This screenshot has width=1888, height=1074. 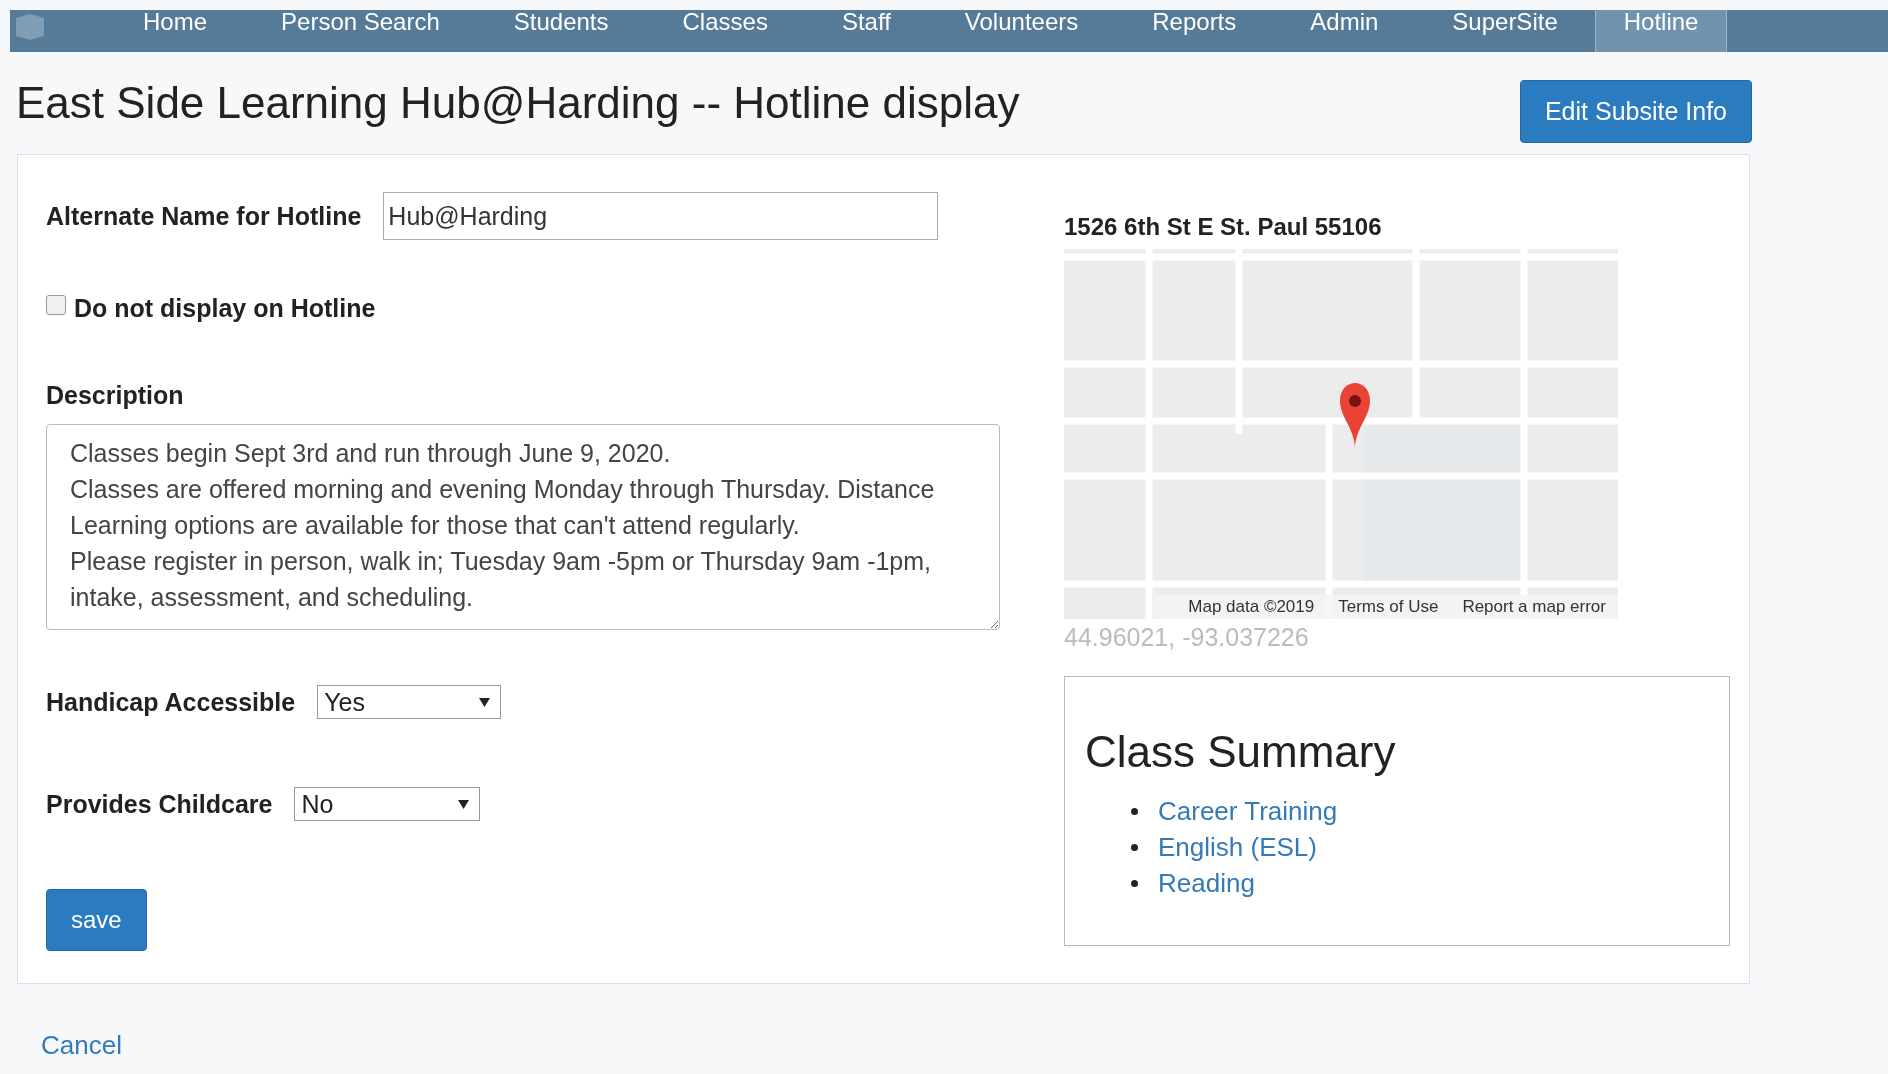 I want to click on nav-tab: Admin, so click(x=1344, y=31).